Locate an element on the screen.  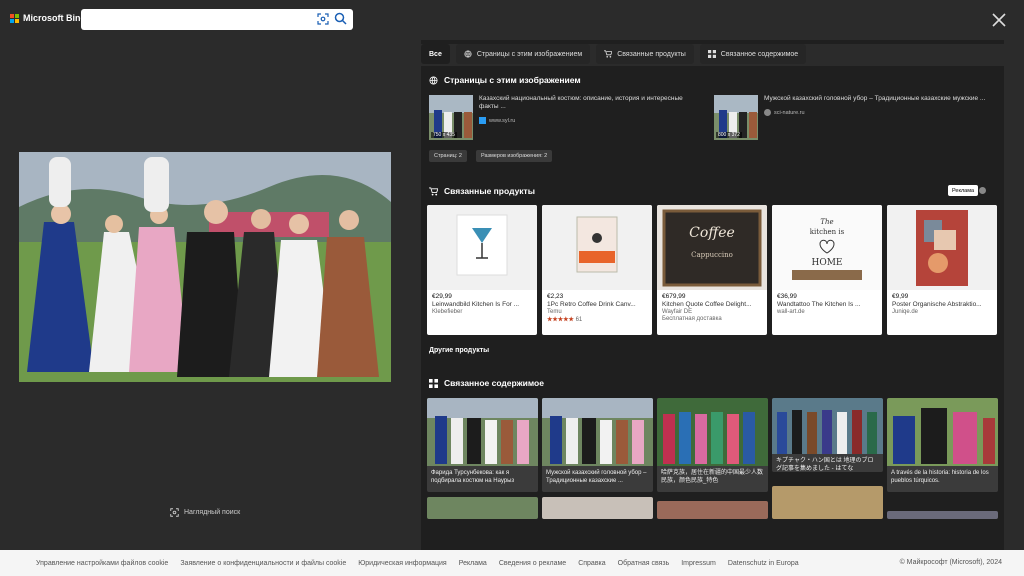
product-price: €29,99 is located at coordinates (442, 296).